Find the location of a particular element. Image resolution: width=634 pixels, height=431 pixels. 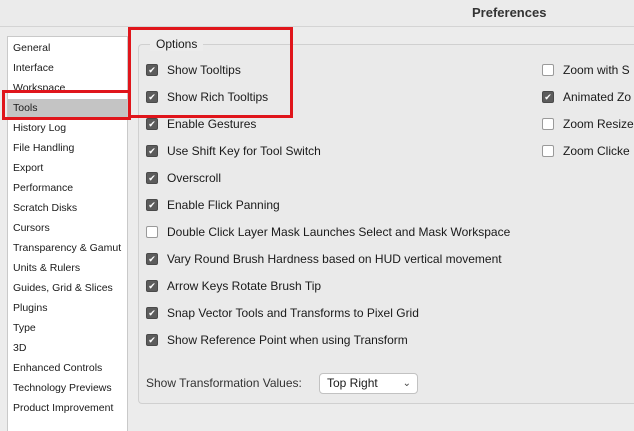

sidebar-item-scratch-disks: Scratch Disks is located at coordinates (67, 208).